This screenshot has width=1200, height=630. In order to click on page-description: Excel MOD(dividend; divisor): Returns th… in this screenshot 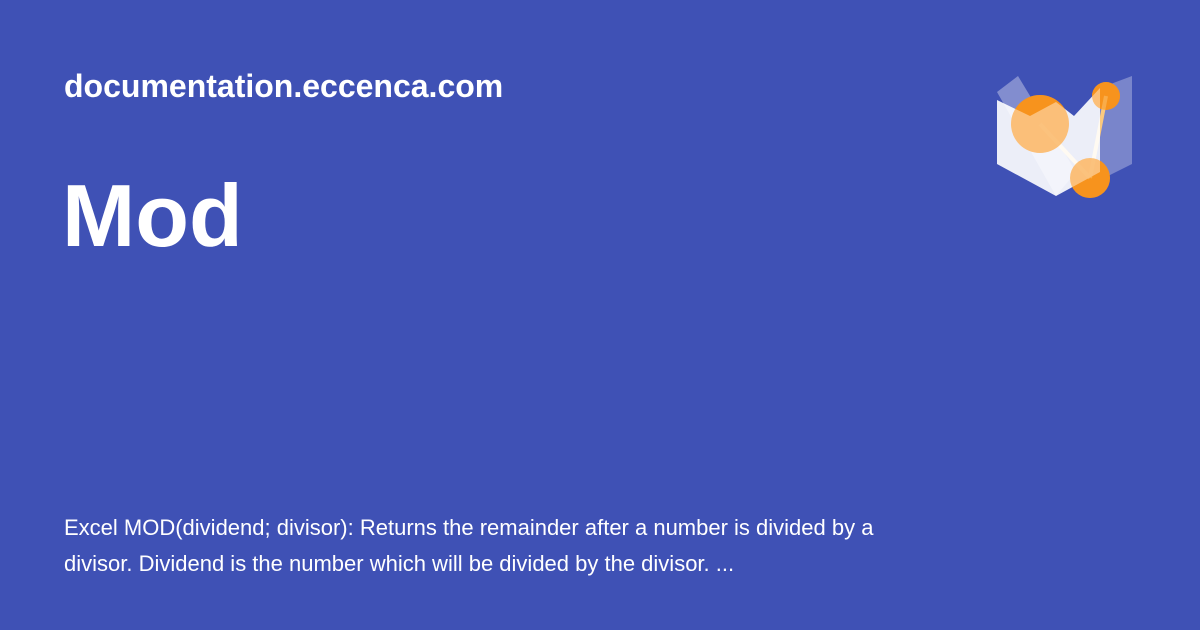, I will do `click(469, 545)`.